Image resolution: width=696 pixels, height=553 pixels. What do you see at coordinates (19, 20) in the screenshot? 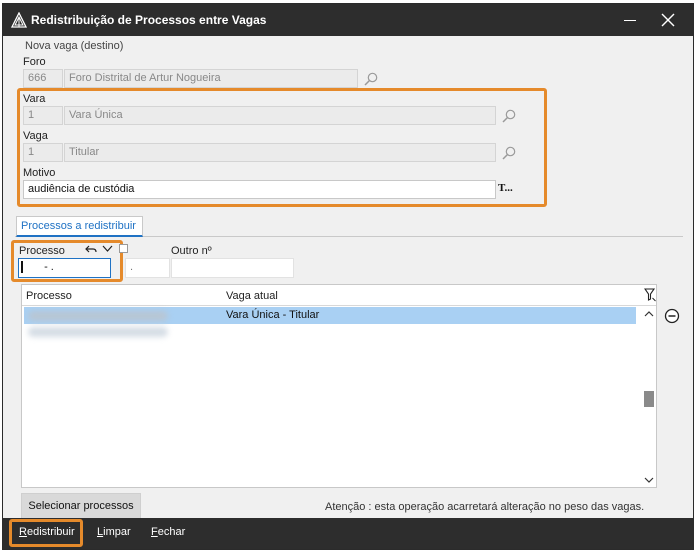
I see `app-logo-icon` at bounding box center [19, 20].